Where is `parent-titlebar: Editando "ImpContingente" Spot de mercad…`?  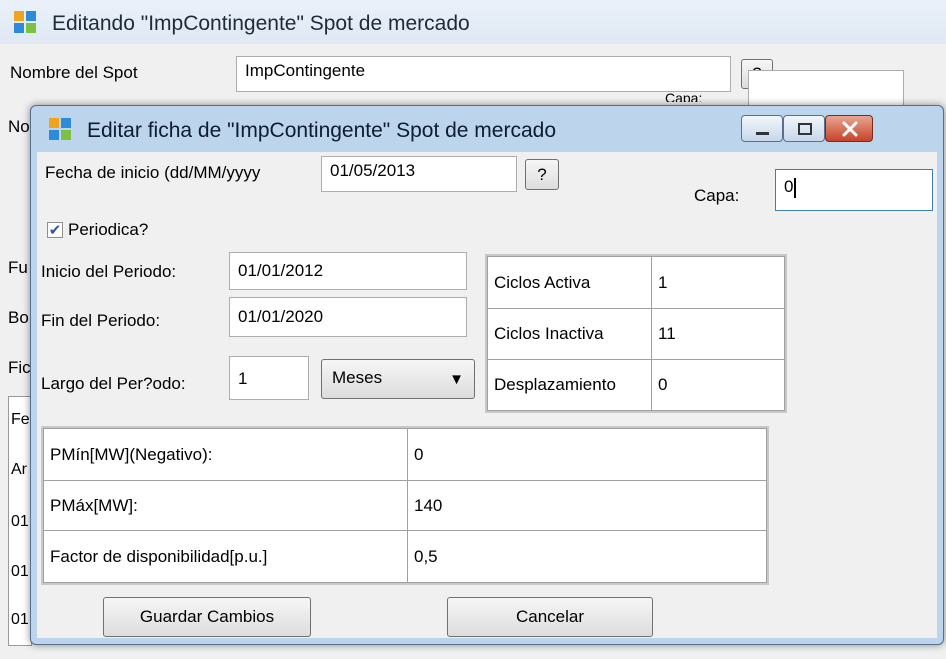 parent-titlebar: Editando "ImpContingente" Spot de mercad… is located at coordinates (473, 22).